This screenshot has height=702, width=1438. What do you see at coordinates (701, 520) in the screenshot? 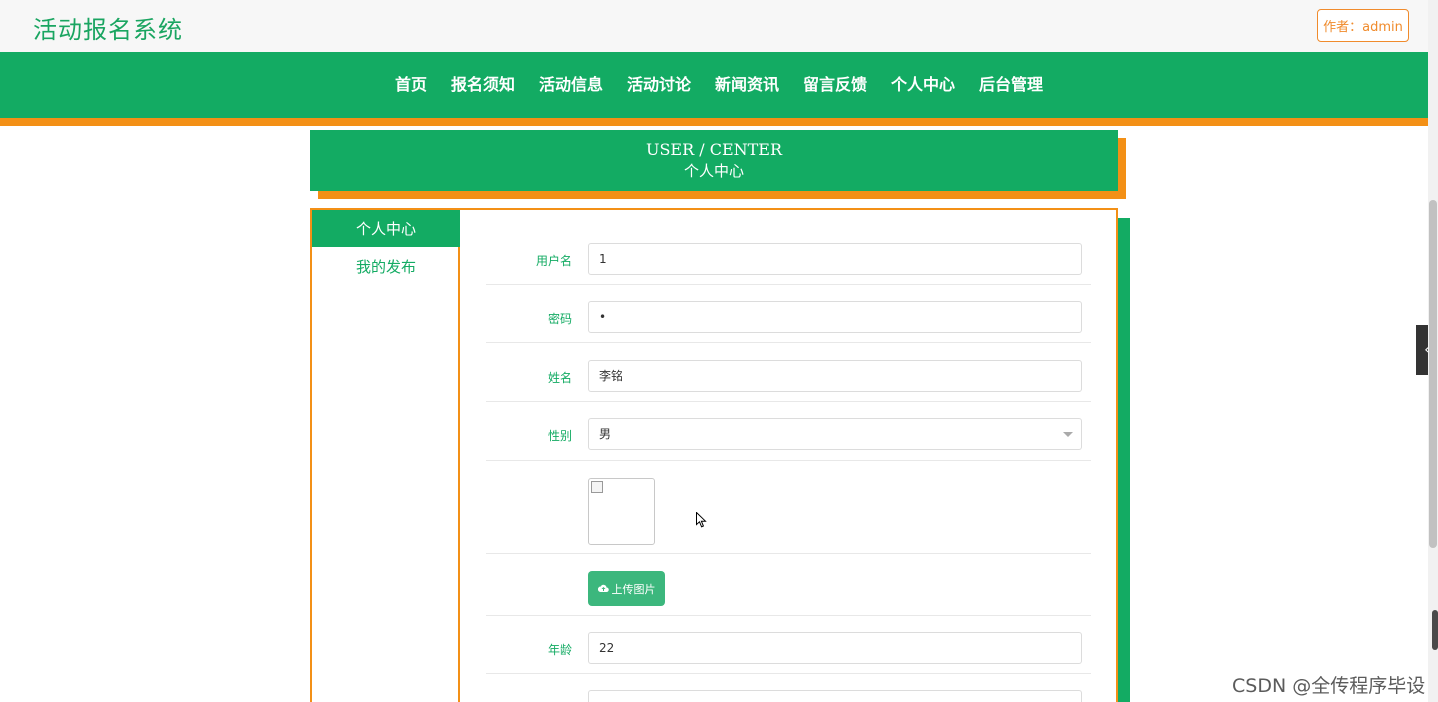
I see `mouse-cursor-icon` at bounding box center [701, 520].